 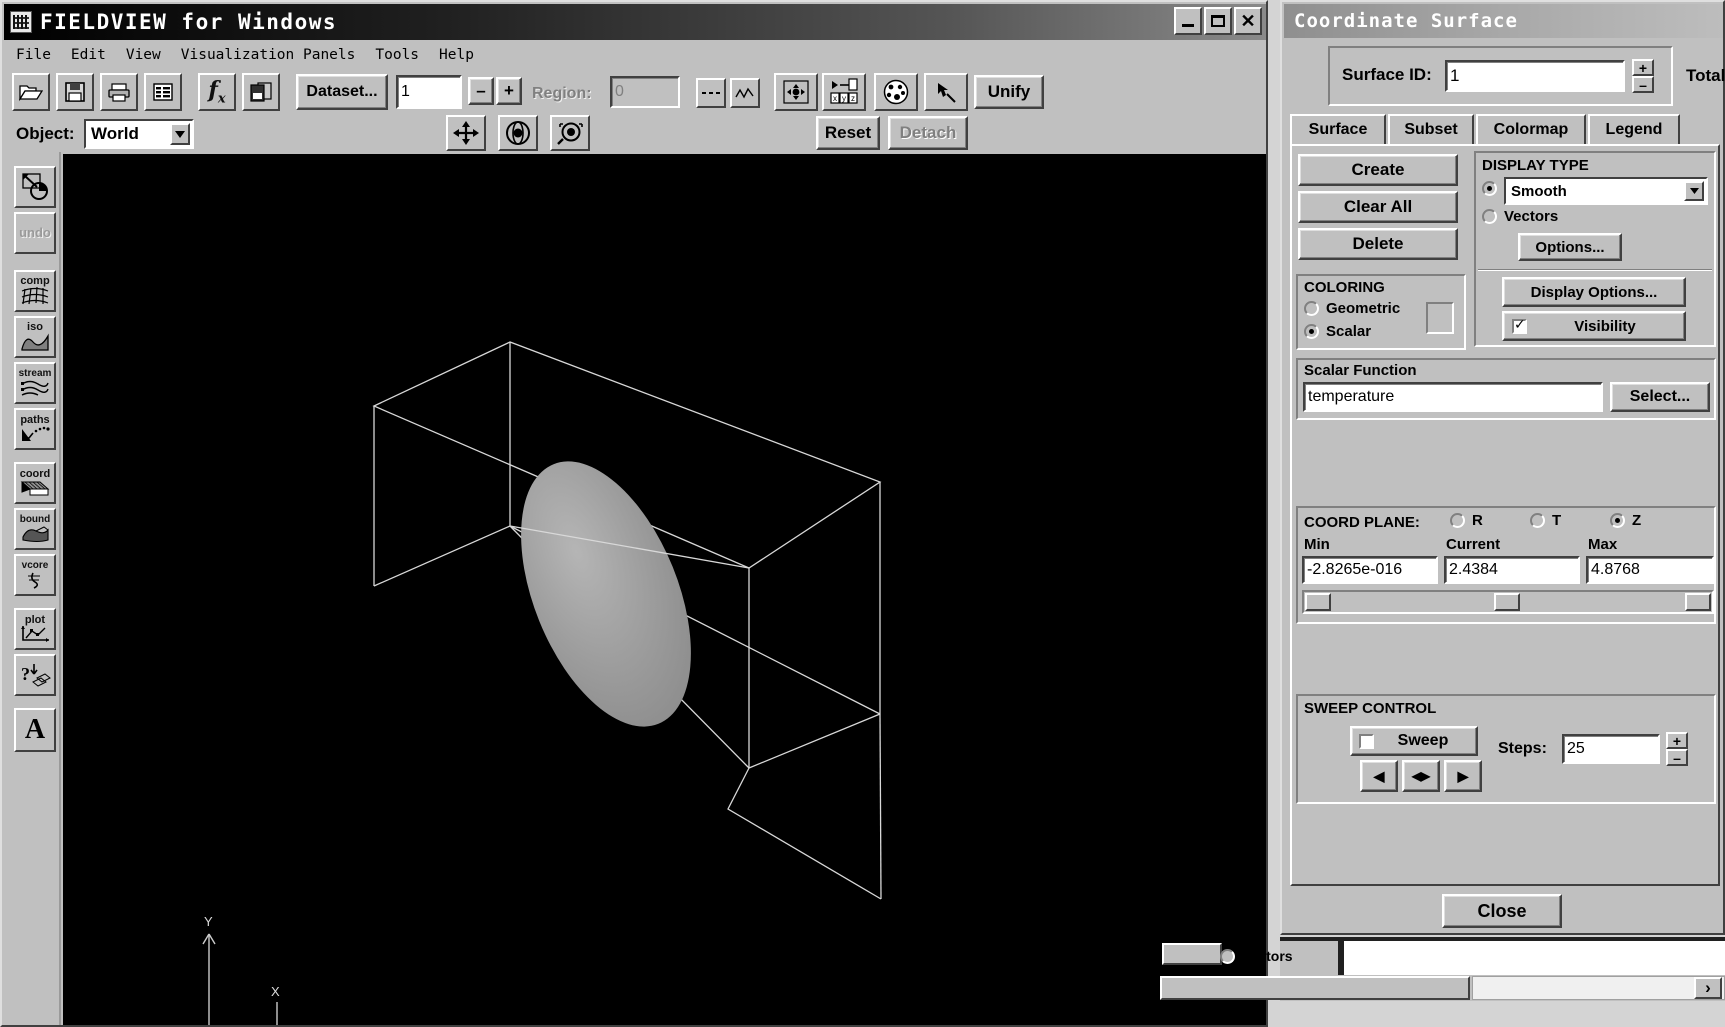 What do you see at coordinates (518, 133) in the screenshot?
I see `rotate-button` at bounding box center [518, 133].